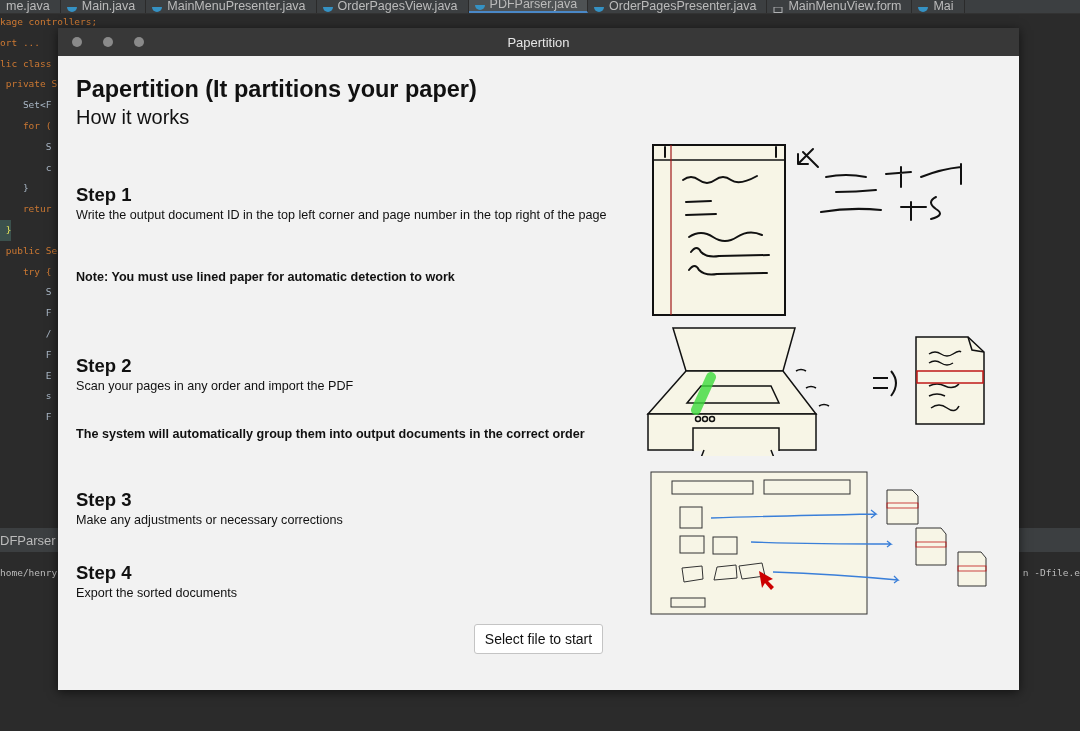  Describe the element at coordinates (36, 126) in the screenshot. I see `code-line: for (` at that location.